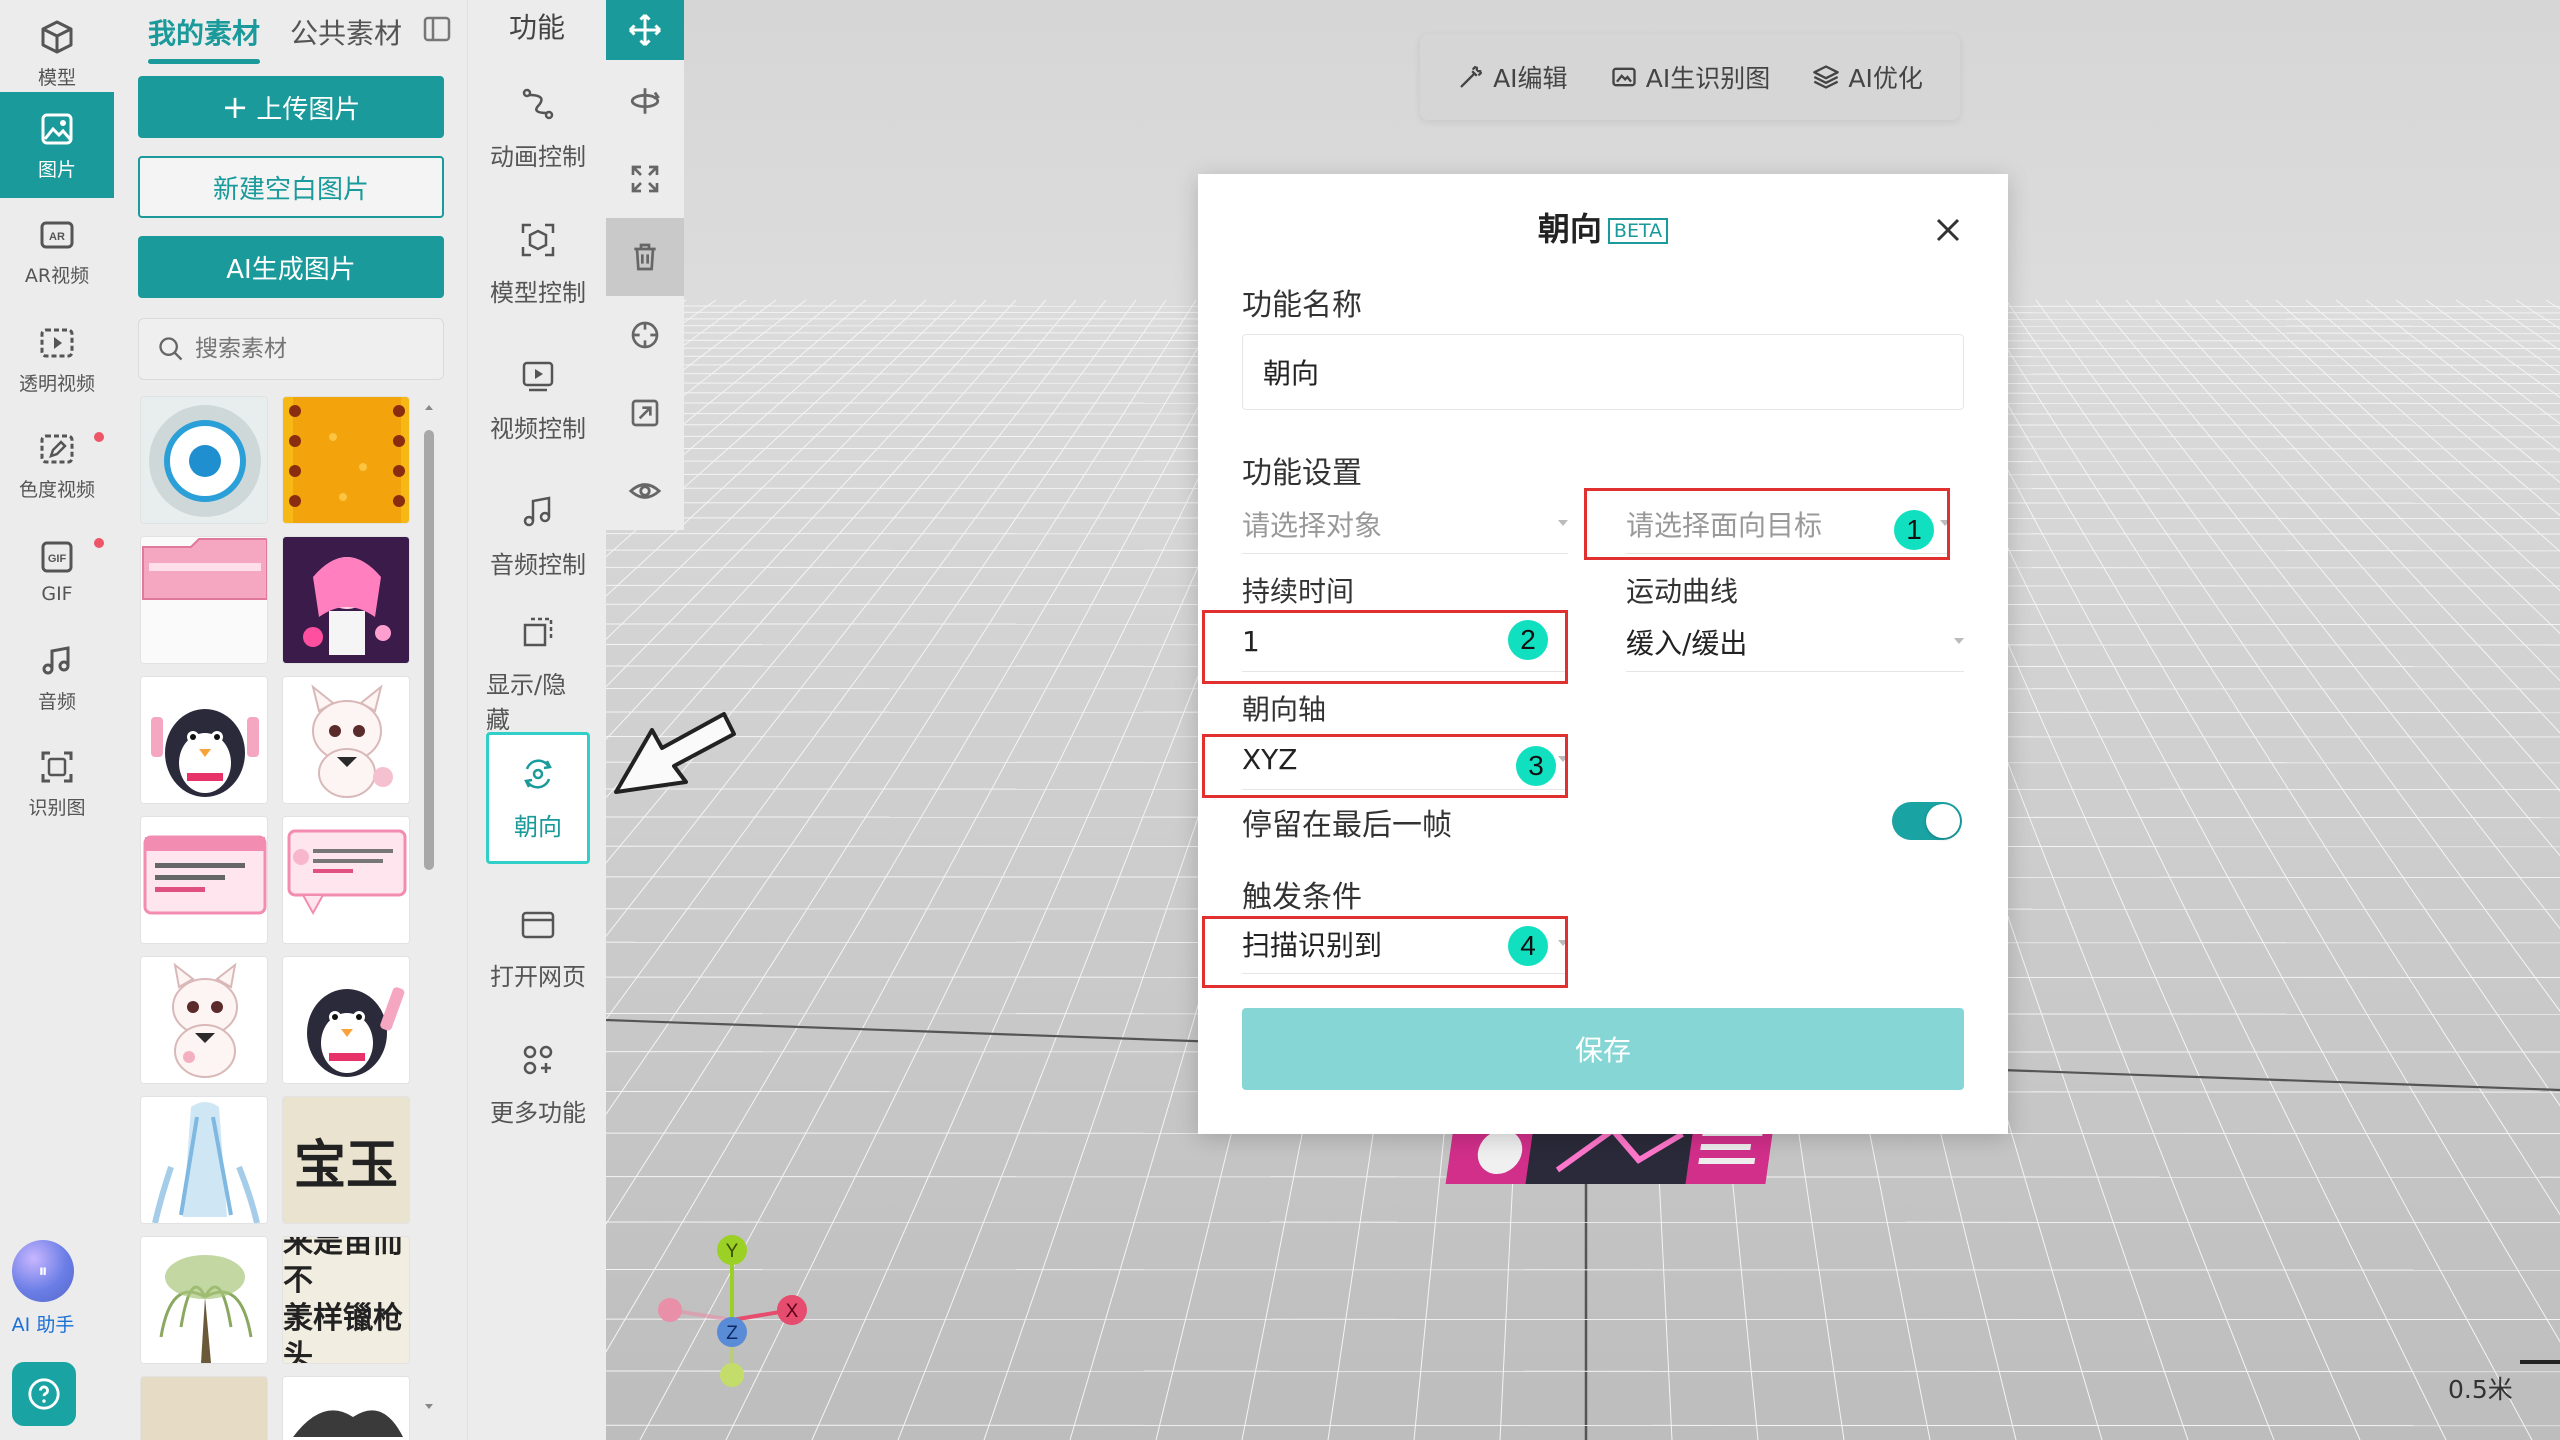  I want to click on ai-optimize-button: AI优化, so click(1867, 77).